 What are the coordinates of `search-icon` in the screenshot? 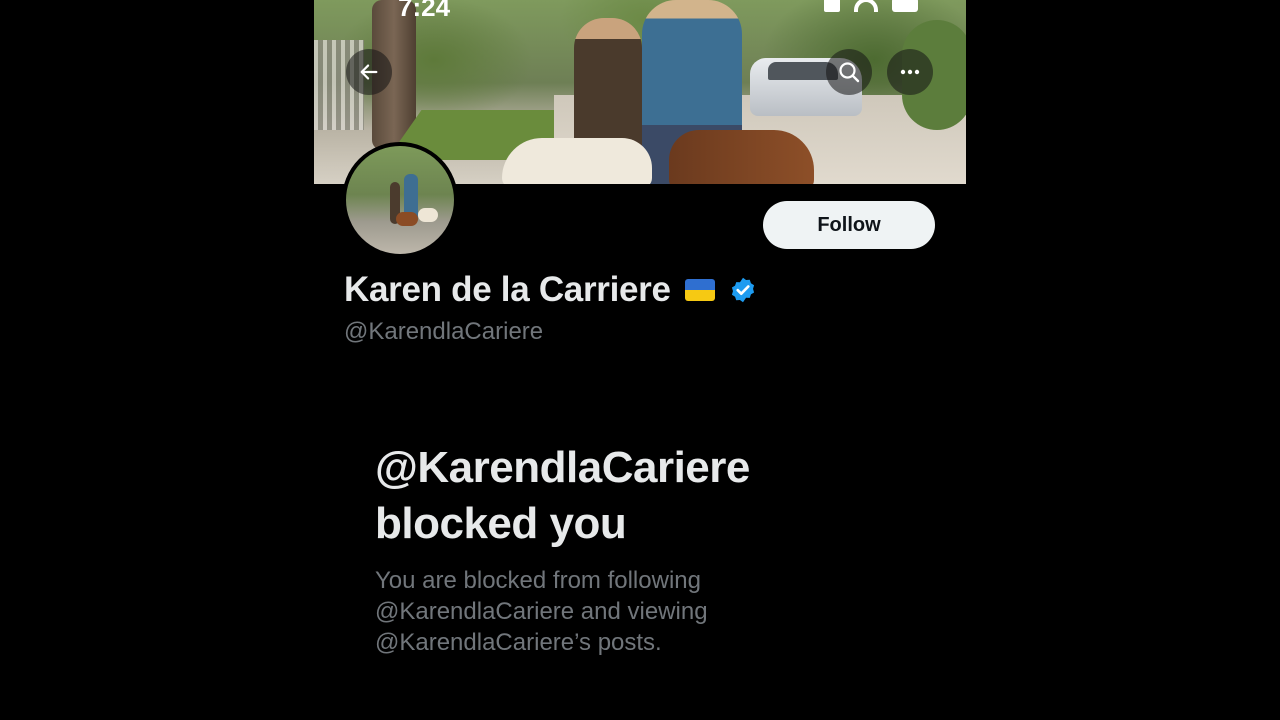 It's located at (849, 72).